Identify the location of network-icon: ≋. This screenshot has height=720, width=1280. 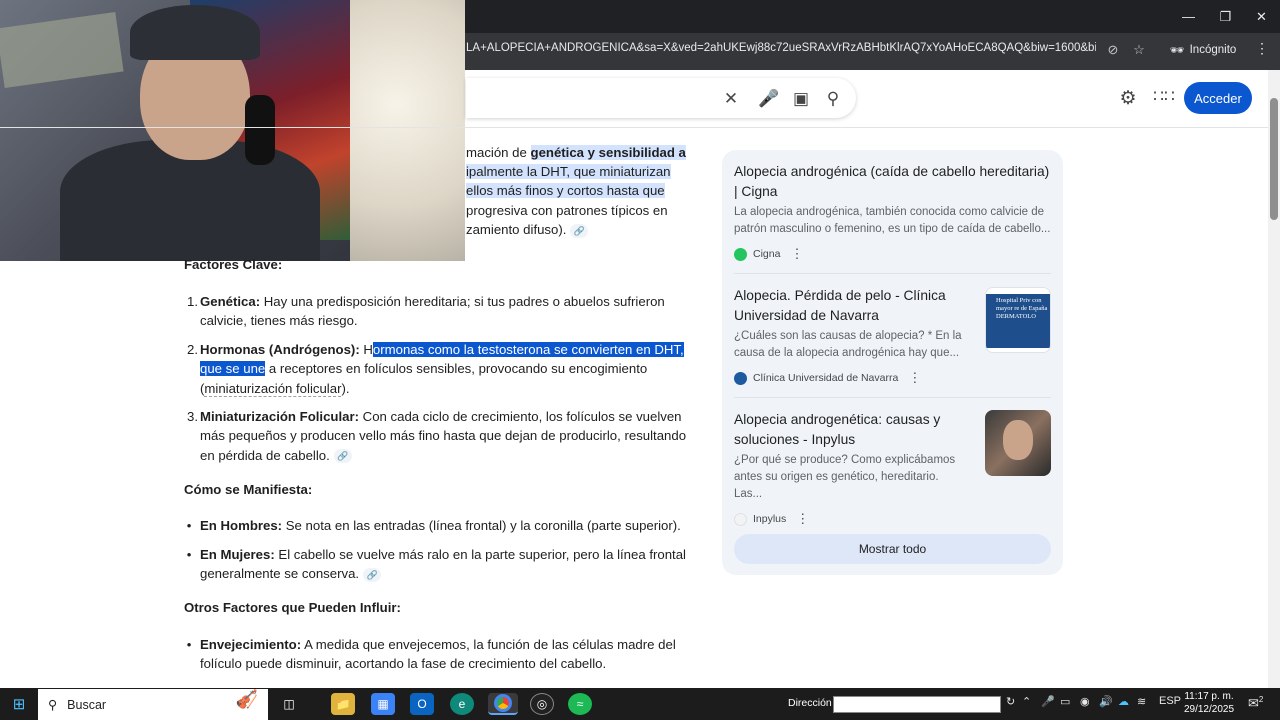
(1141, 701).